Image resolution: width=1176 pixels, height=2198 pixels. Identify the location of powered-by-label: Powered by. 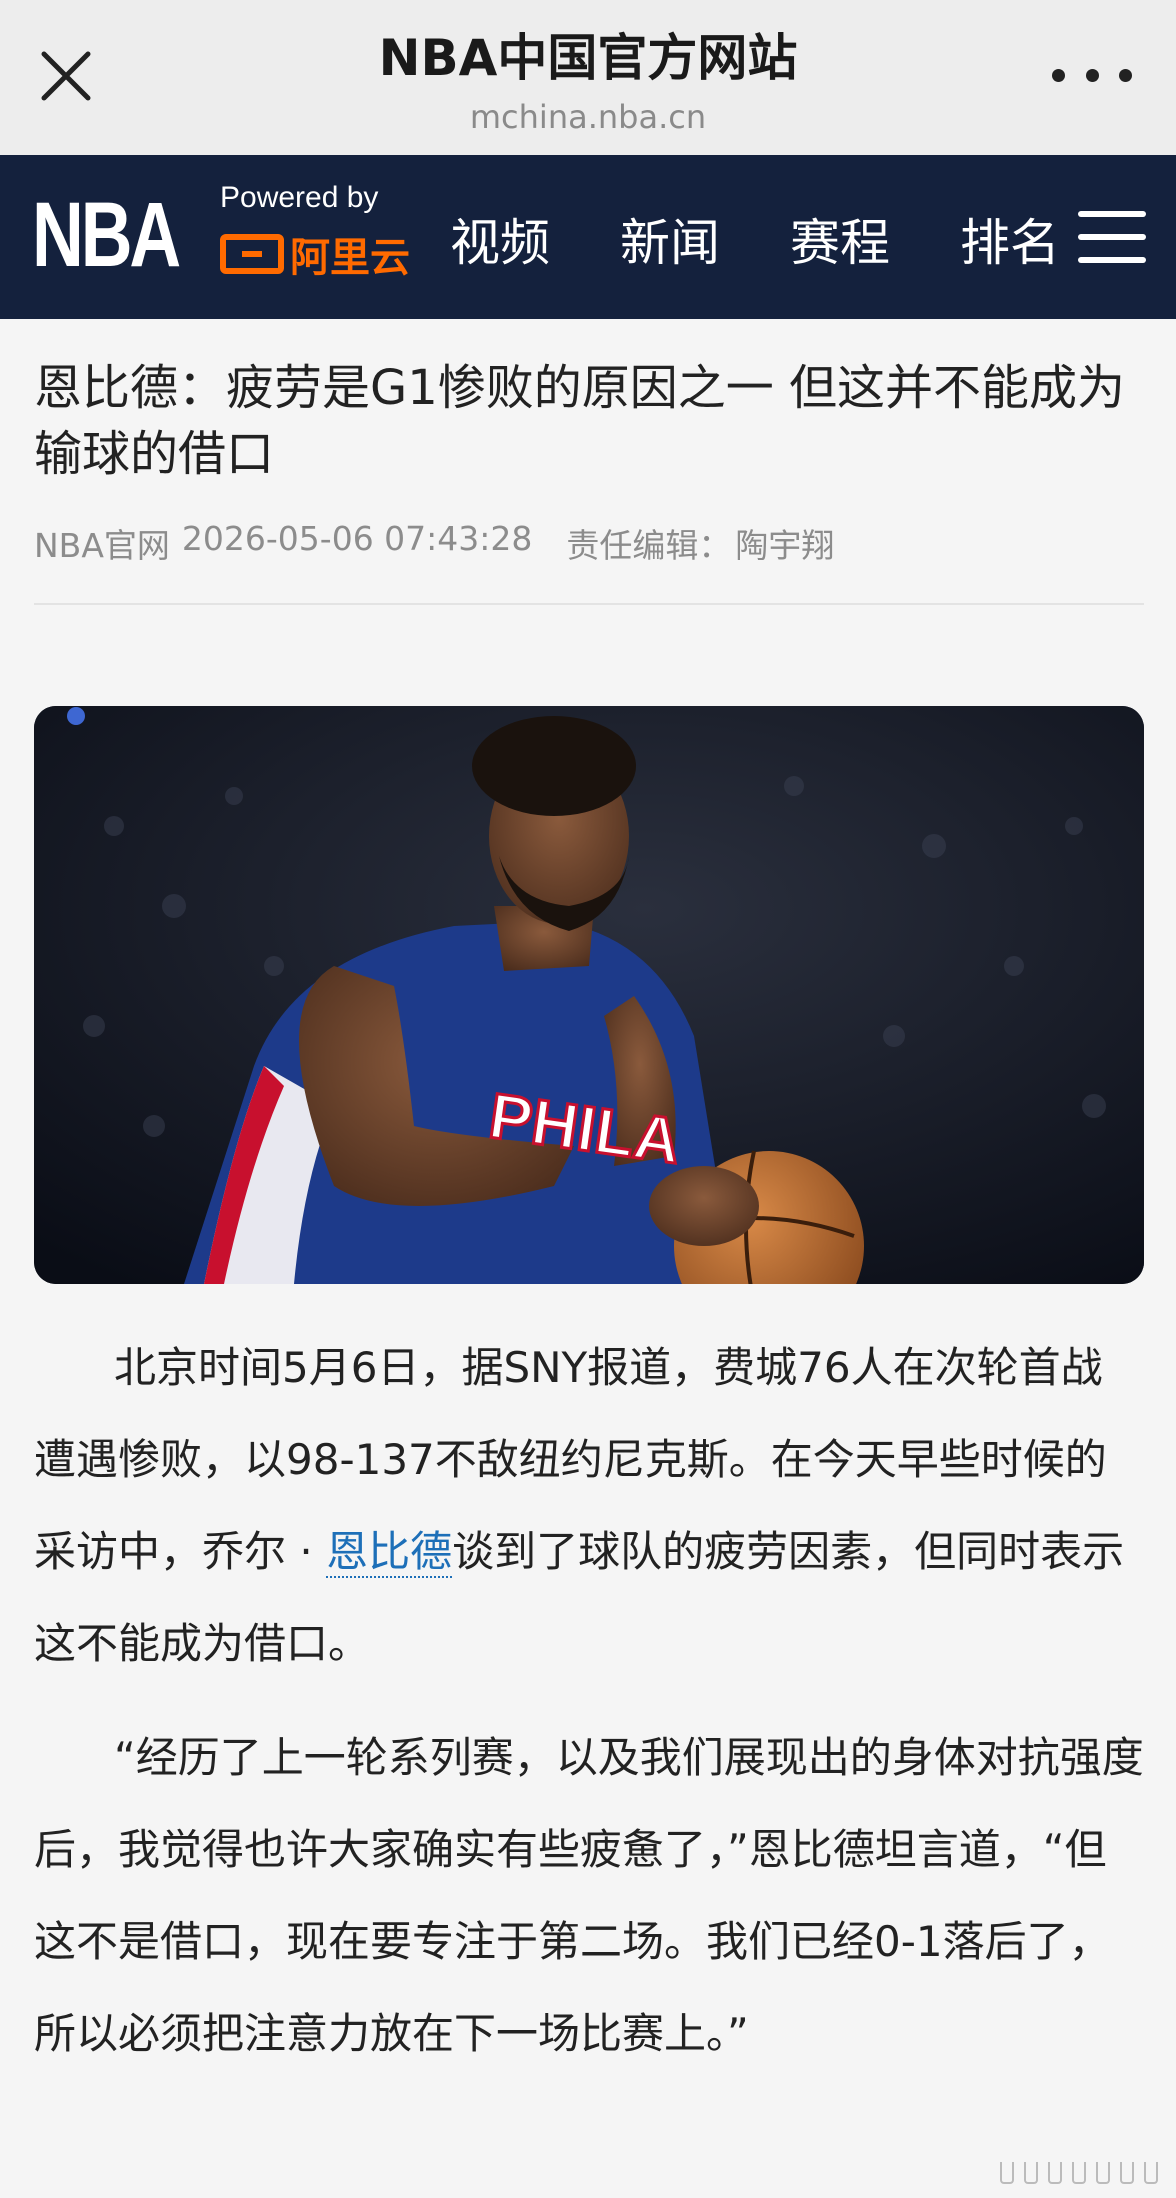
(299, 197).